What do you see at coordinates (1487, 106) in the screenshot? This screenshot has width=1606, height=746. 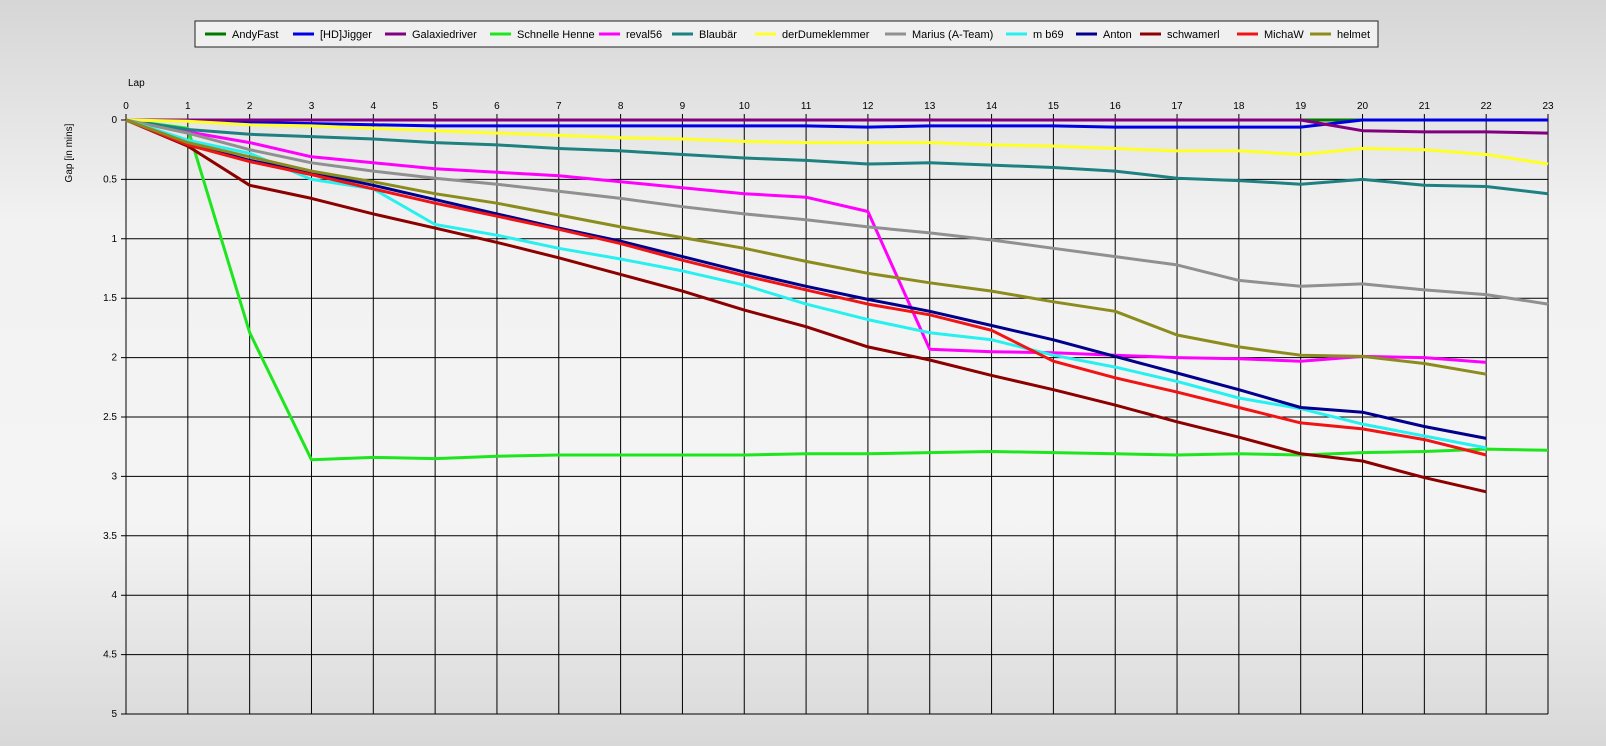 I see `x-tick-label: 22` at bounding box center [1487, 106].